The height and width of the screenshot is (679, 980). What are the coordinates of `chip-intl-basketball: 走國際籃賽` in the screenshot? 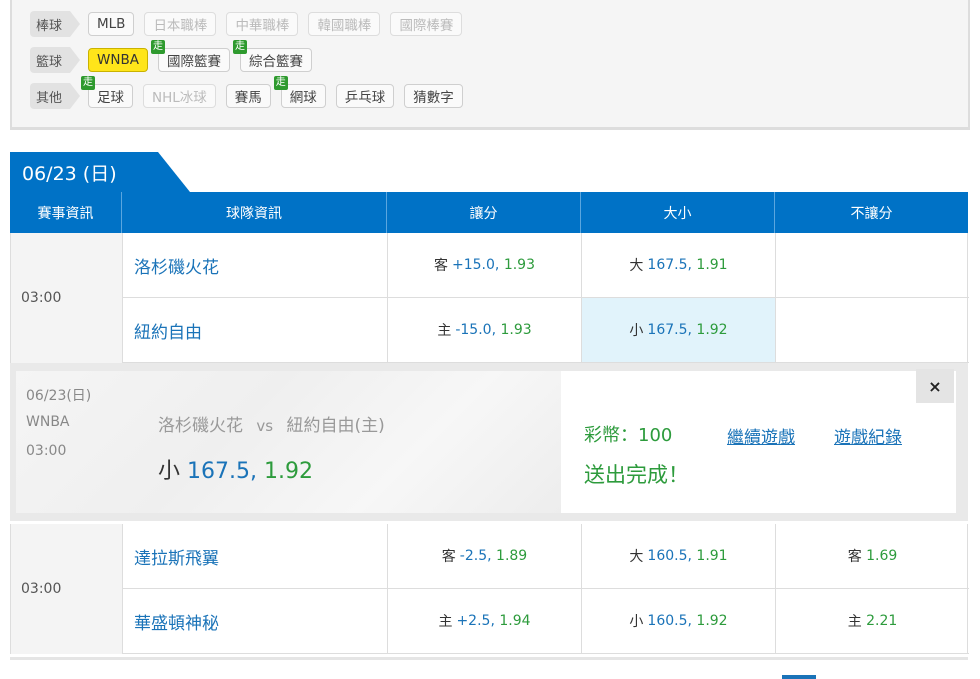 It's located at (190, 56).